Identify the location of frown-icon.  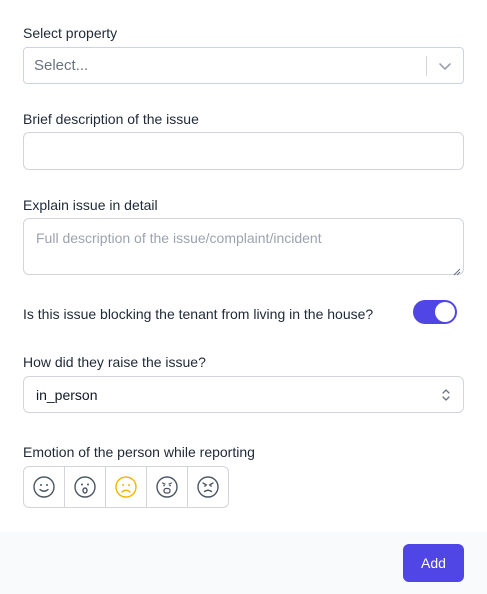
(126, 487).